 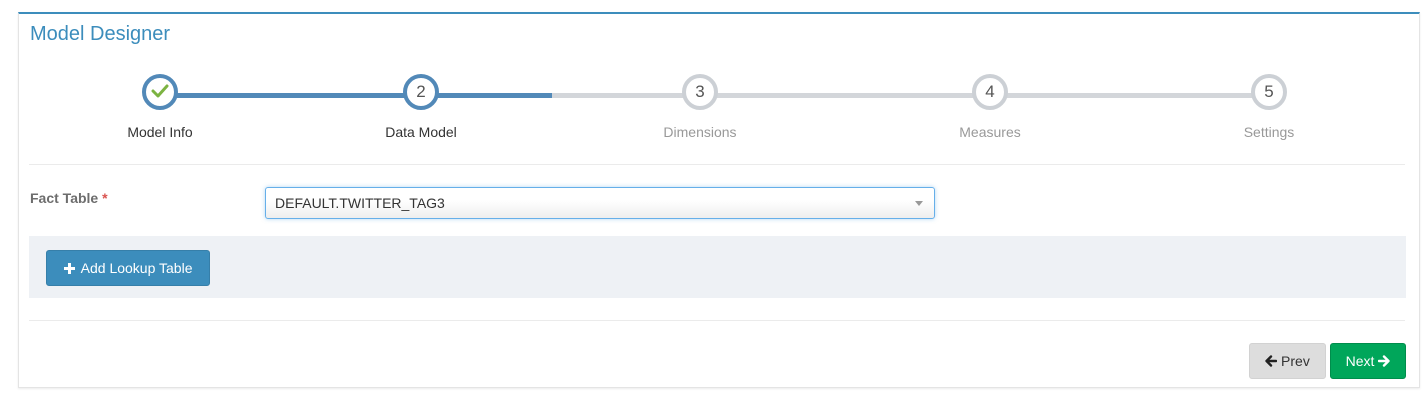 I want to click on plus-icon, so click(x=69, y=268).